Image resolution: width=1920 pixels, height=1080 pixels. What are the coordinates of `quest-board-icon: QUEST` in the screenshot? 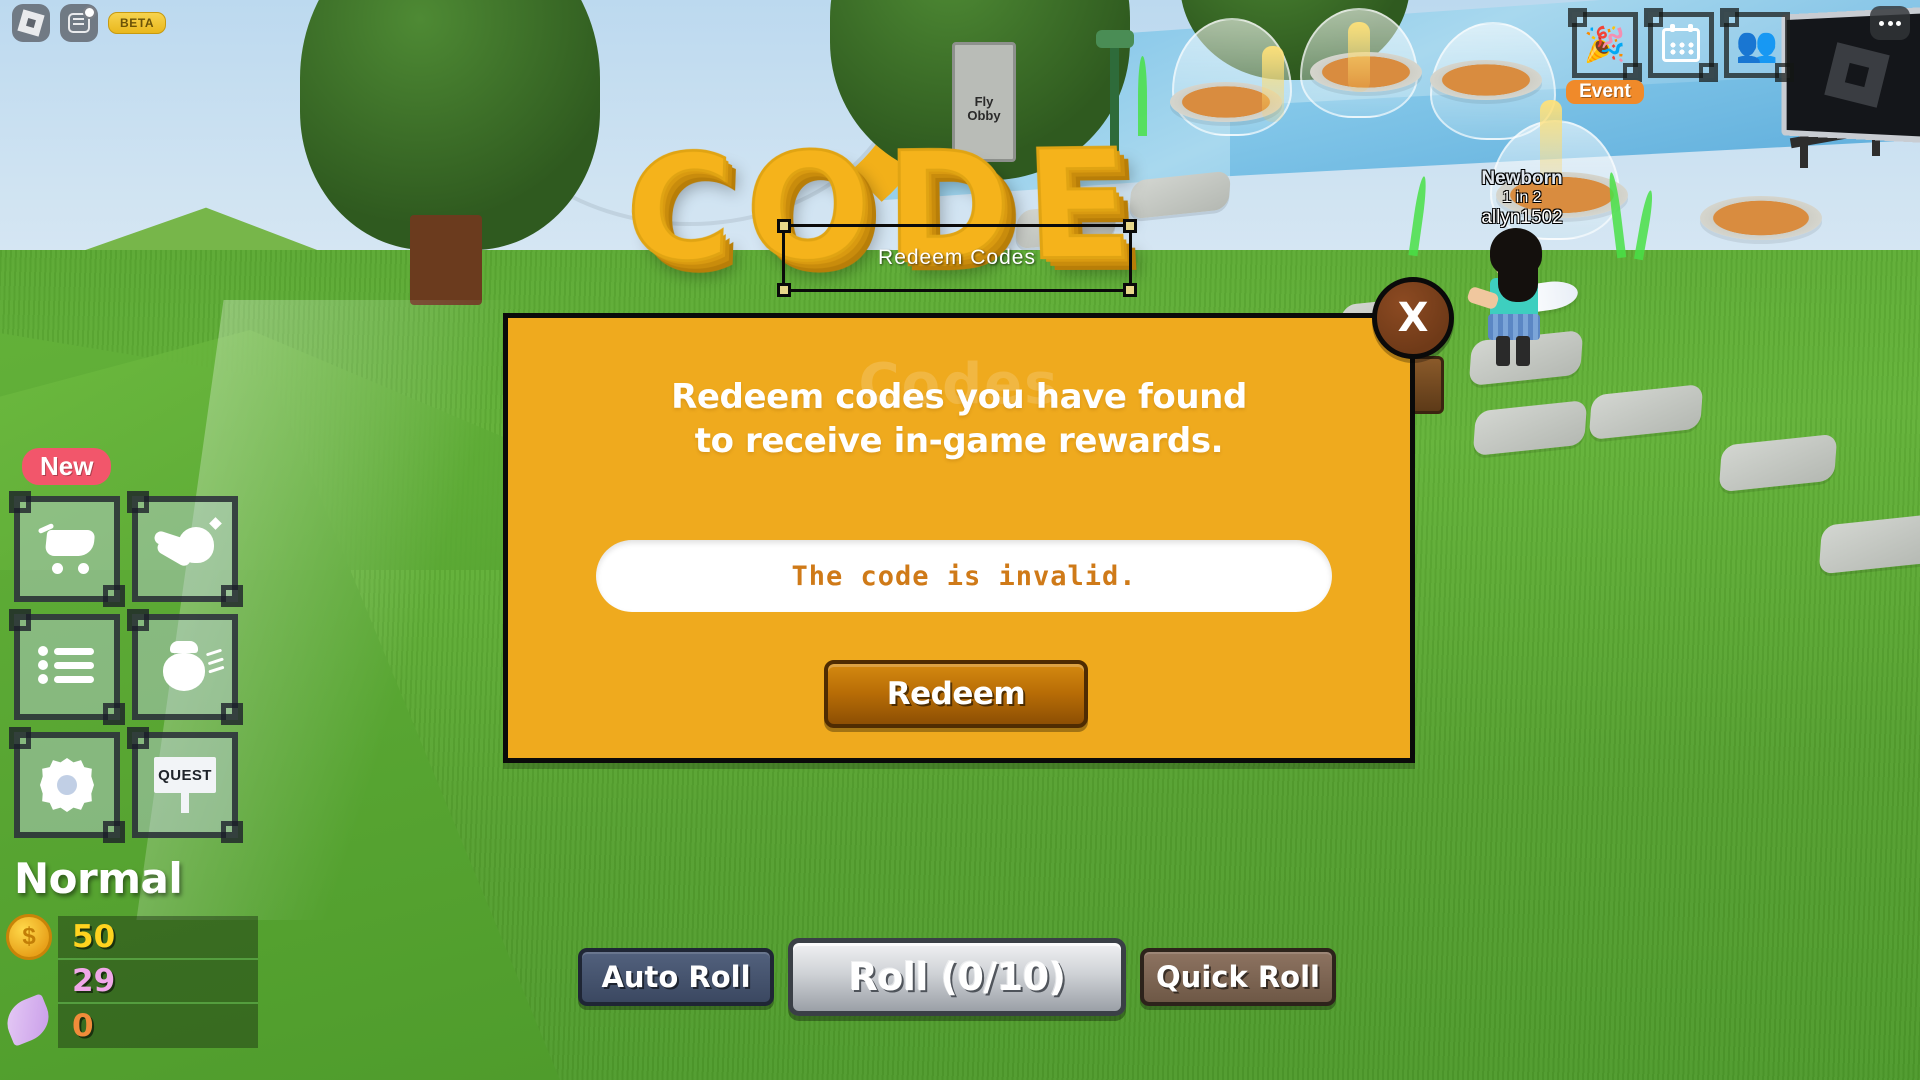 It's located at (185, 785).